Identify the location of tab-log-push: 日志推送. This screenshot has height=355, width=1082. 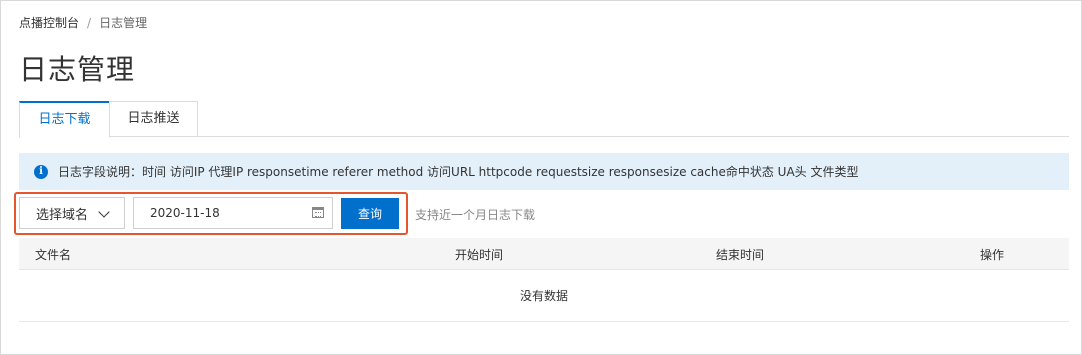
(153, 119).